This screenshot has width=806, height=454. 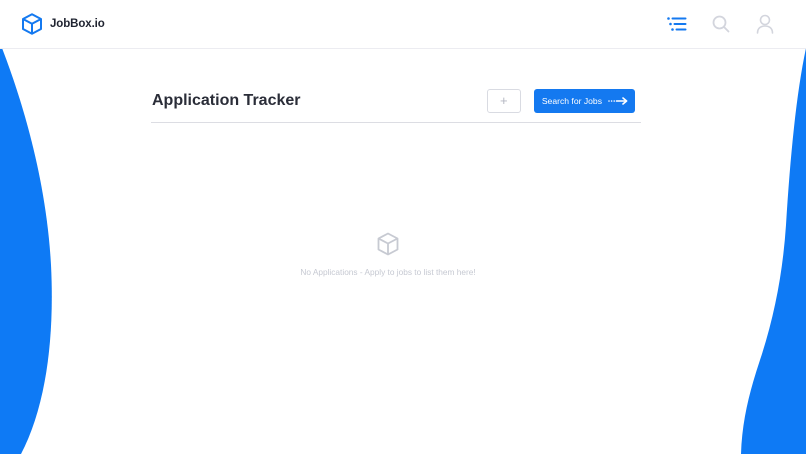 What do you see at coordinates (77, 24) in the screenshot?
I see `brand-name: JobBox.io` at bounding box center [77, 24].